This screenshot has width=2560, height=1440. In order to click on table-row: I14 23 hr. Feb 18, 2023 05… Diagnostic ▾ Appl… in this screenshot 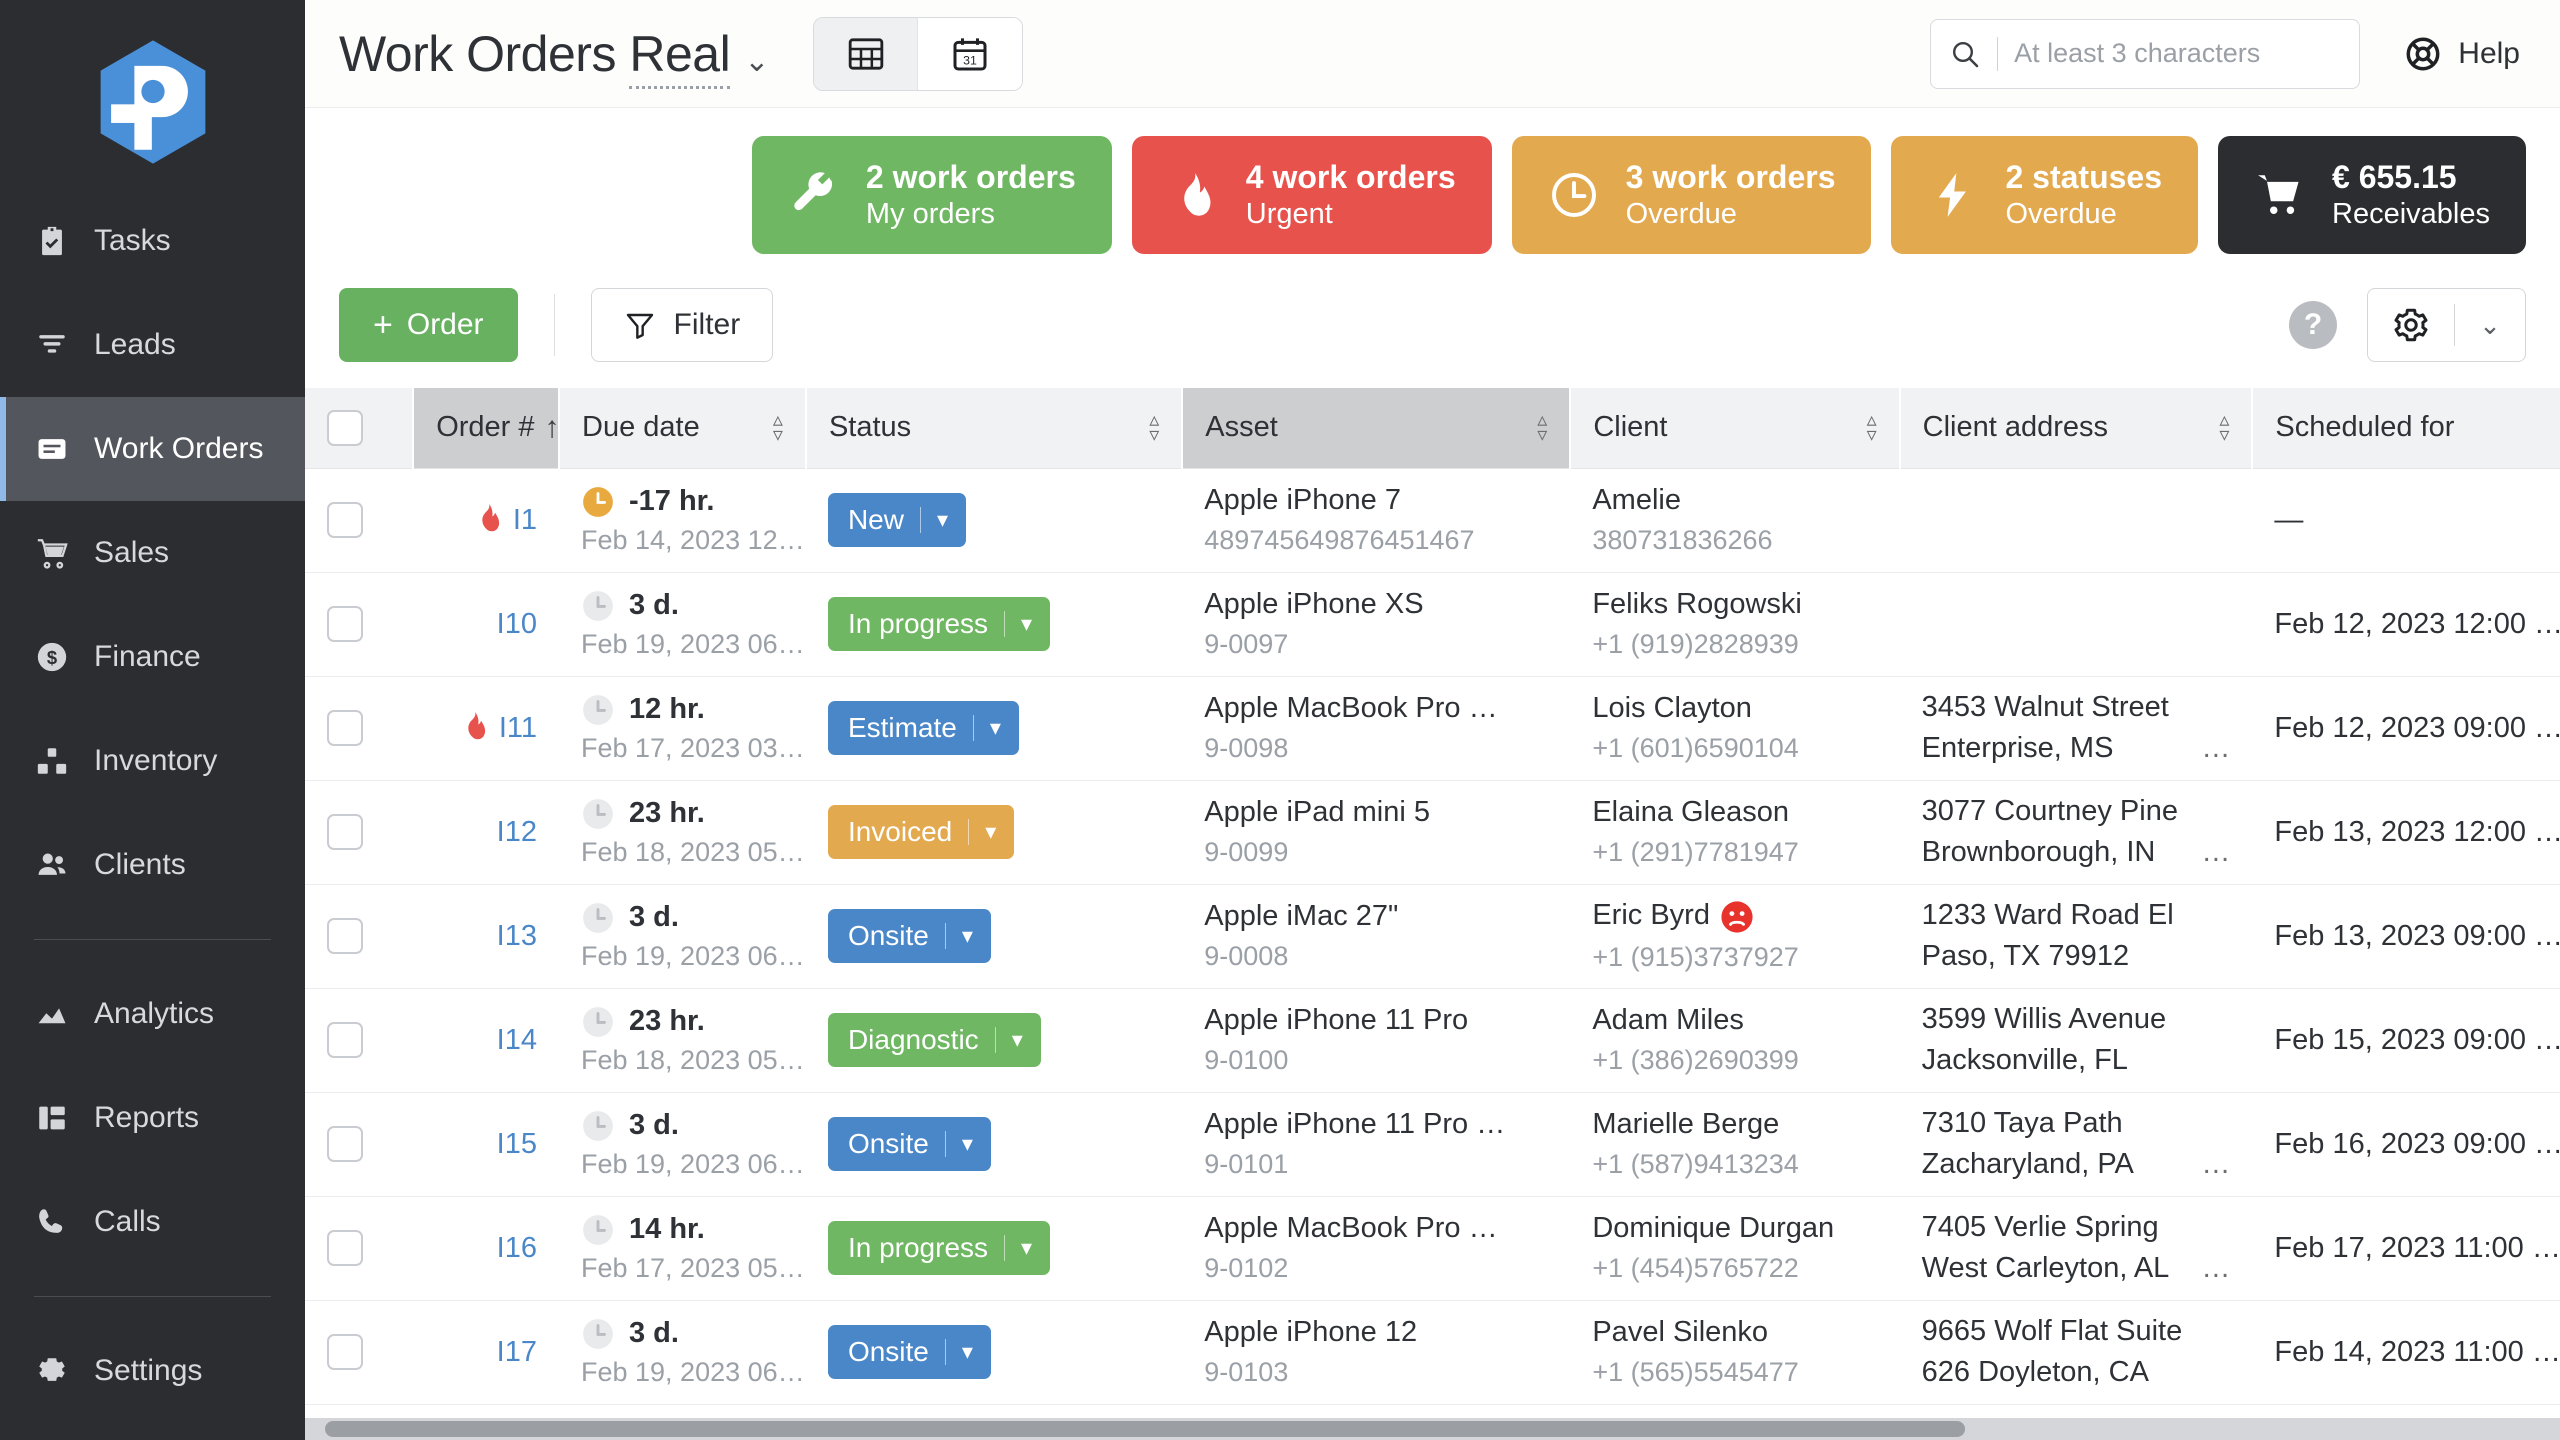, I will do `click(1432, 1040)`.